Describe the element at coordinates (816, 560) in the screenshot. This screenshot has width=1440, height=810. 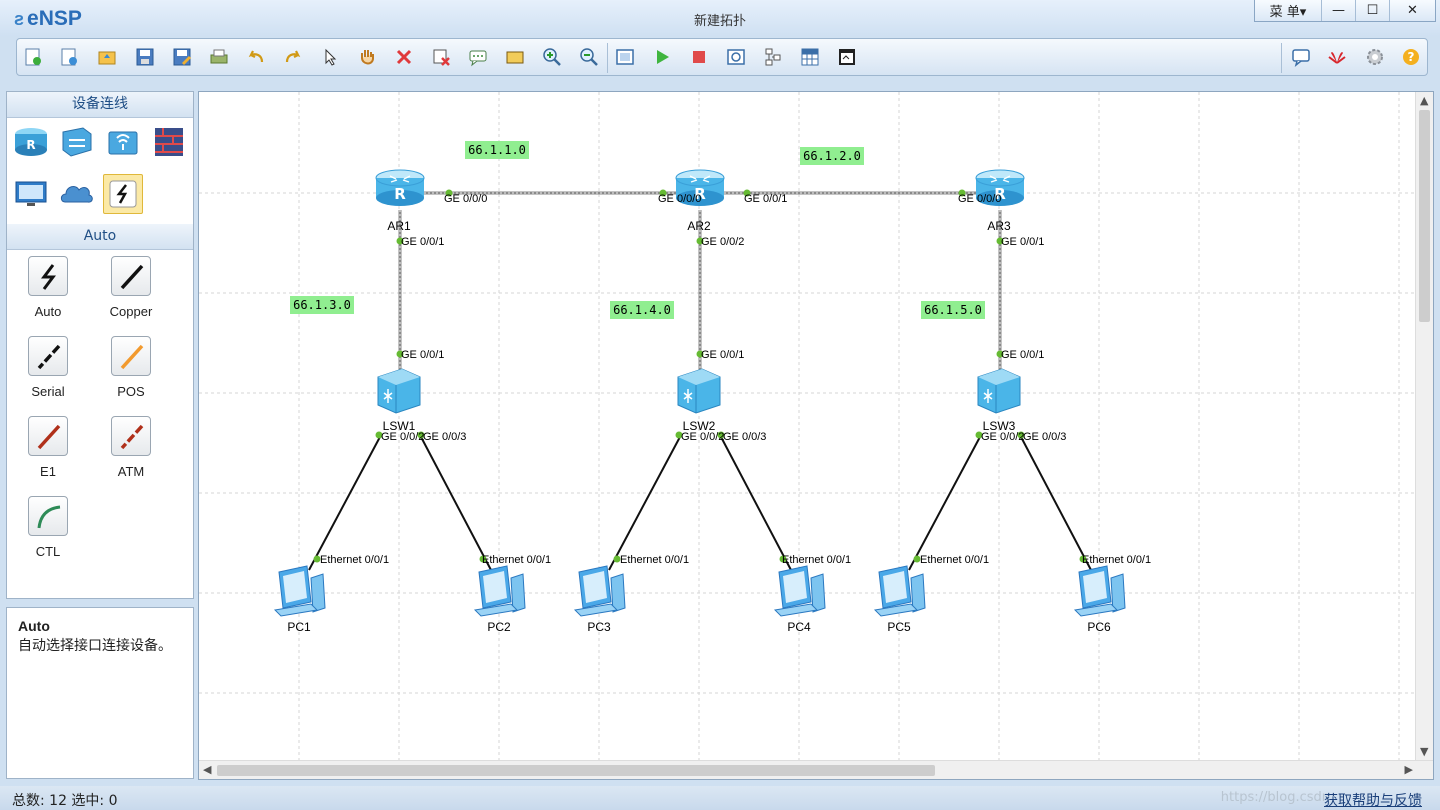
I see `port-label: Ethernet 0/0/1` at that location.